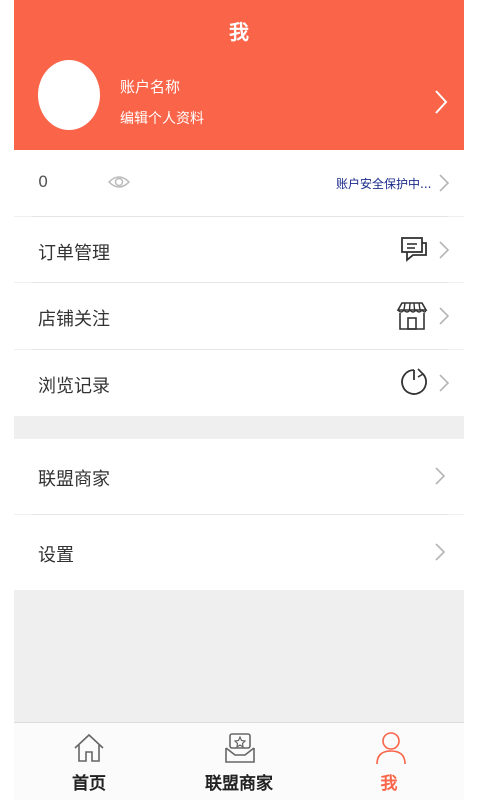  I want to click on person-icon, so click(391, 748).